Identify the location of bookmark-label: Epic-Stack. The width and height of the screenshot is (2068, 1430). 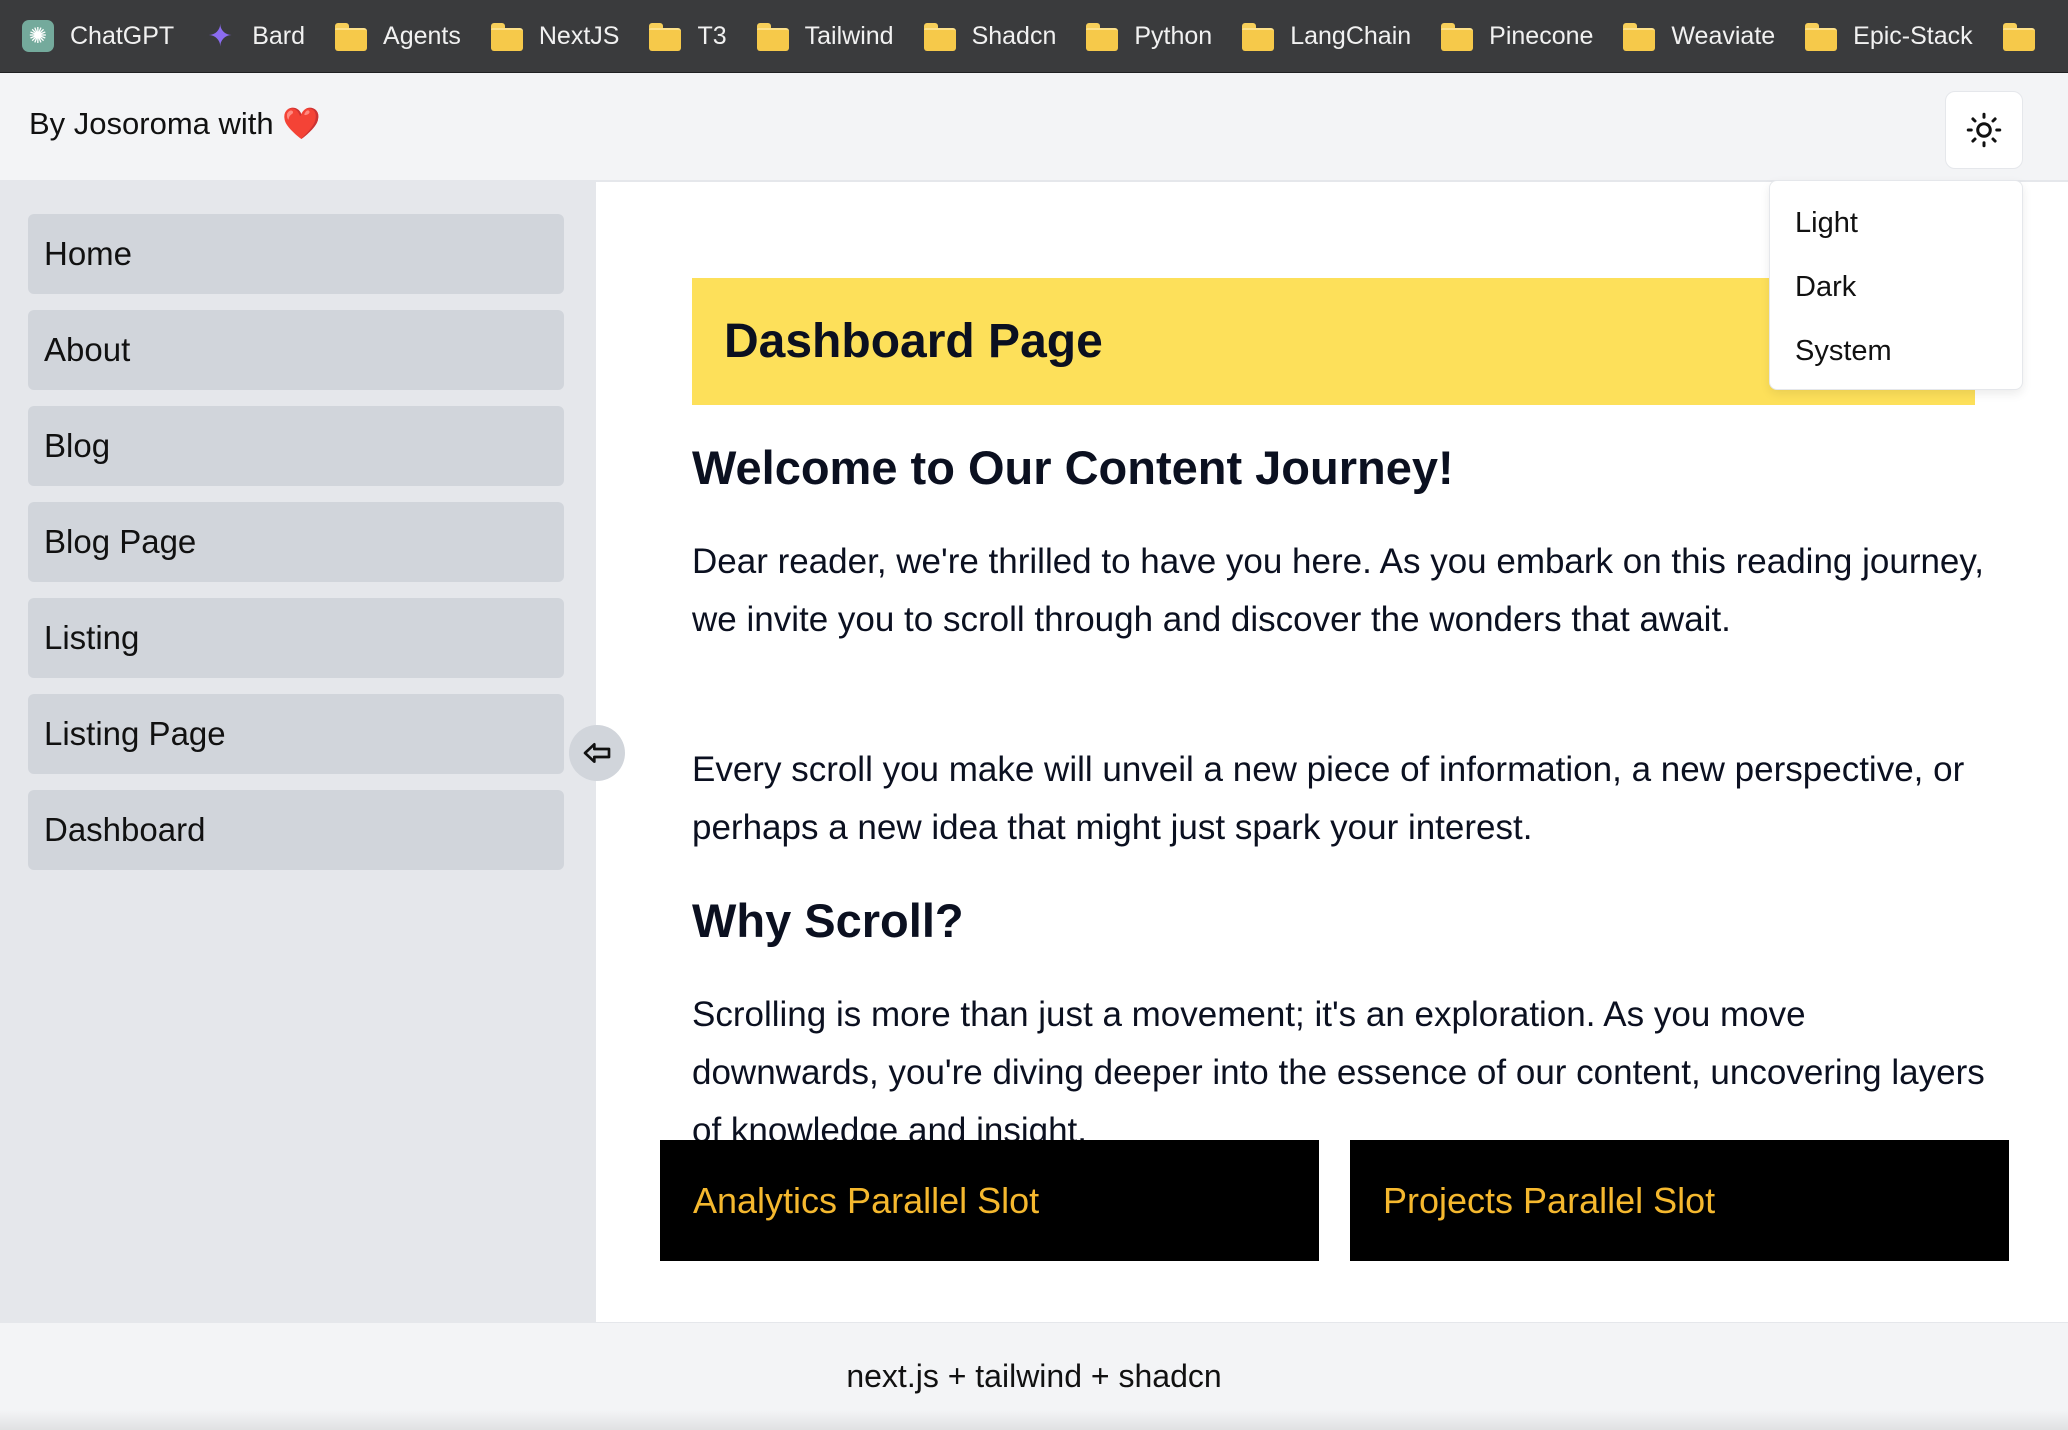
(1913, 35).